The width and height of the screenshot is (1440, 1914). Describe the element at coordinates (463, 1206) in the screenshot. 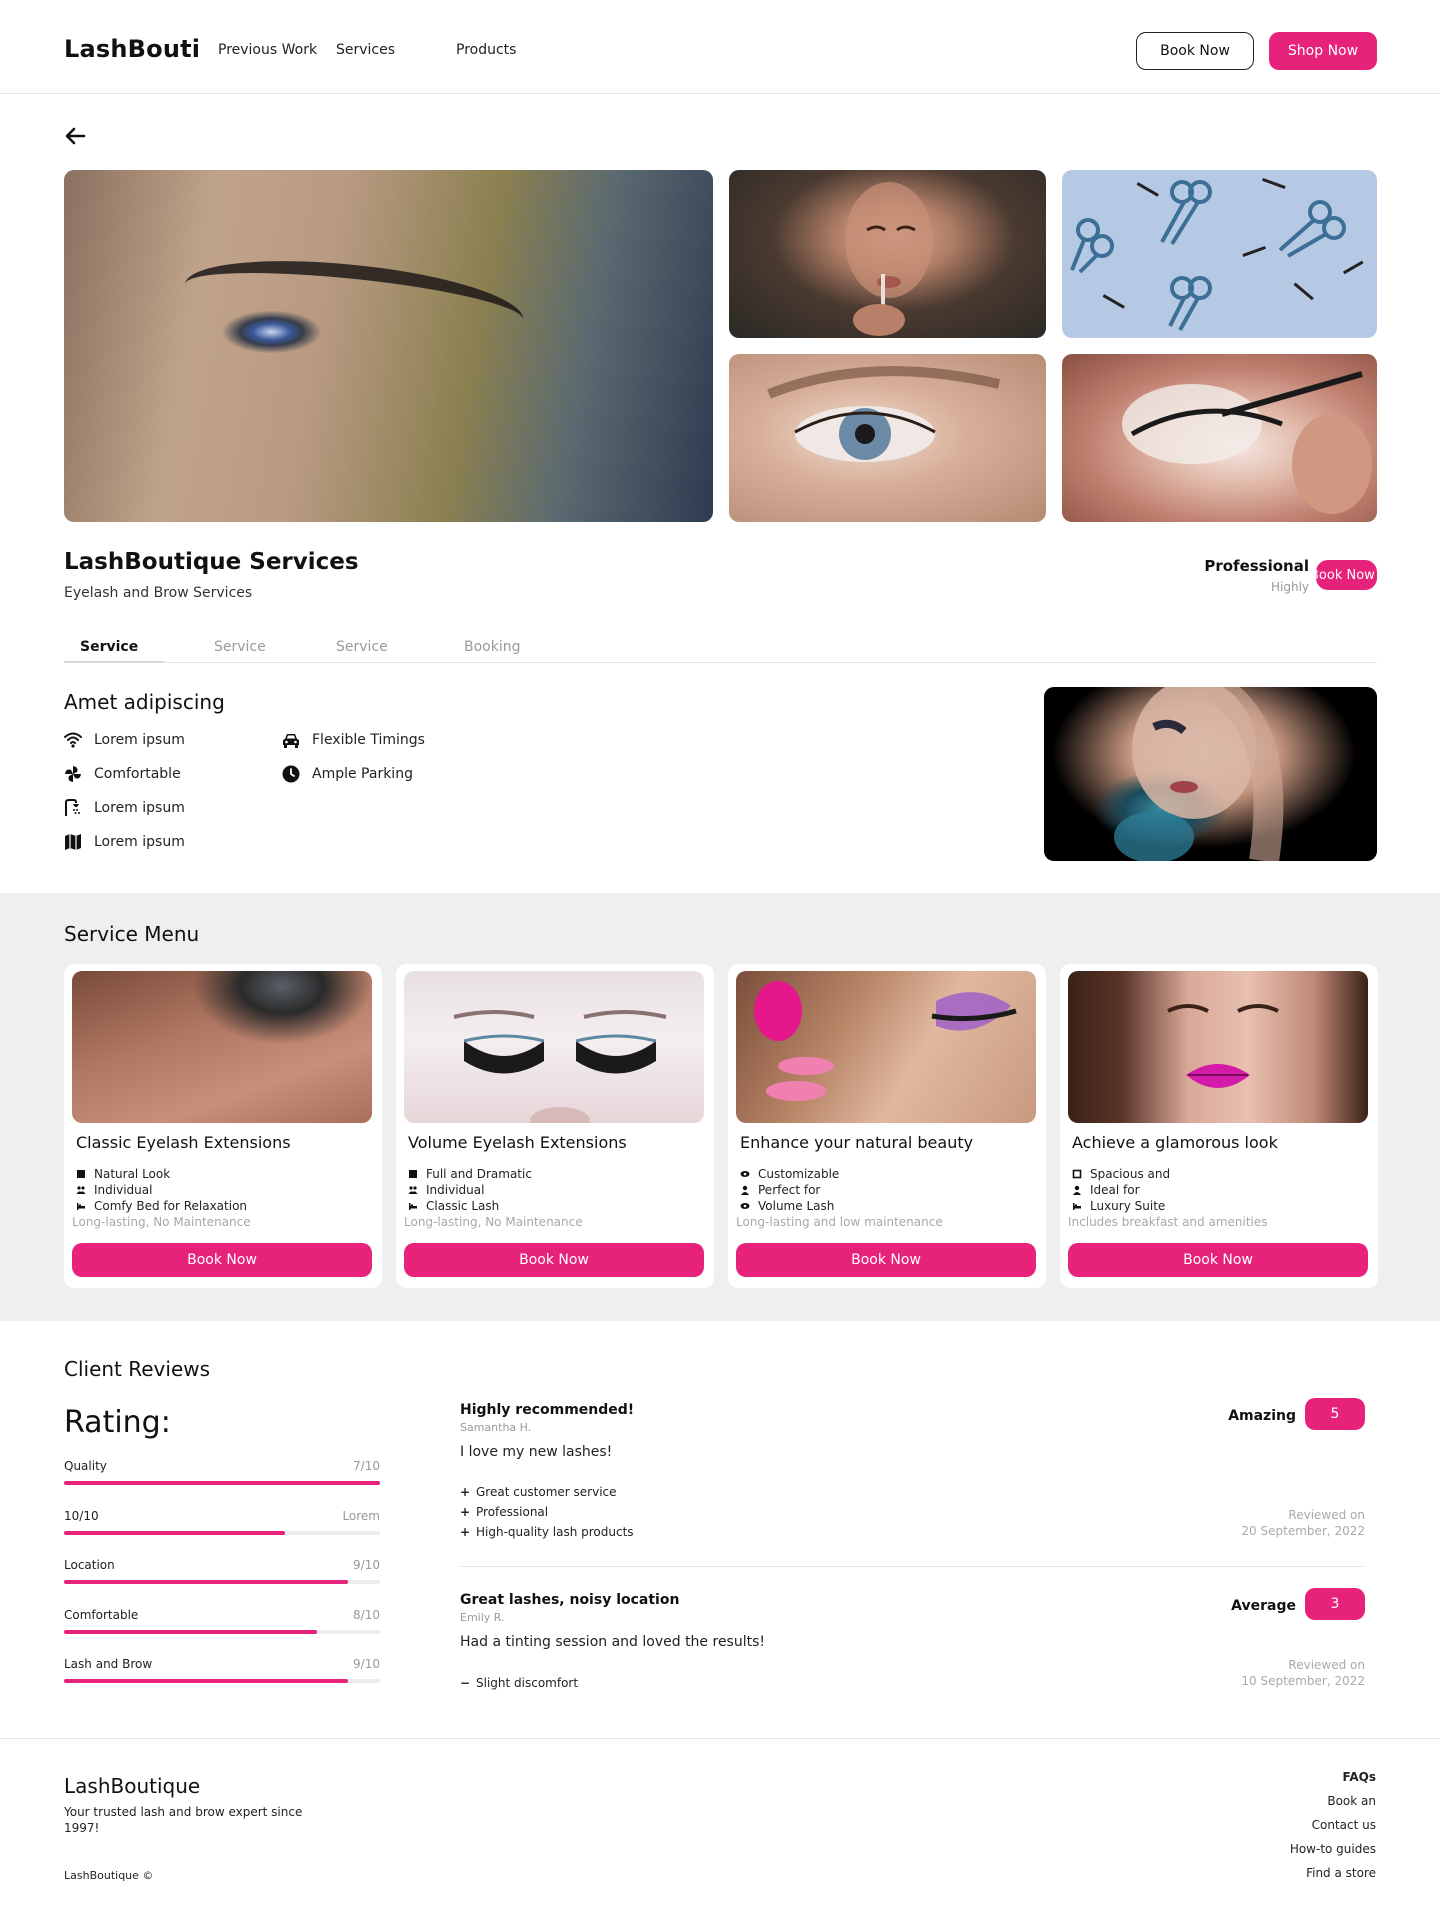

I see `feature-label: Classic Lash` at that location.